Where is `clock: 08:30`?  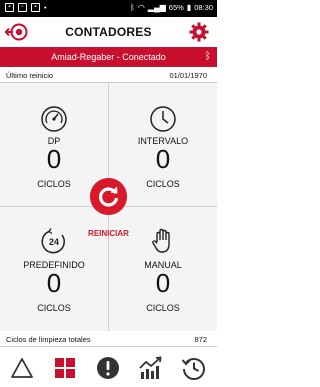
clock: 08:30 is located at coordinates (203, 7).